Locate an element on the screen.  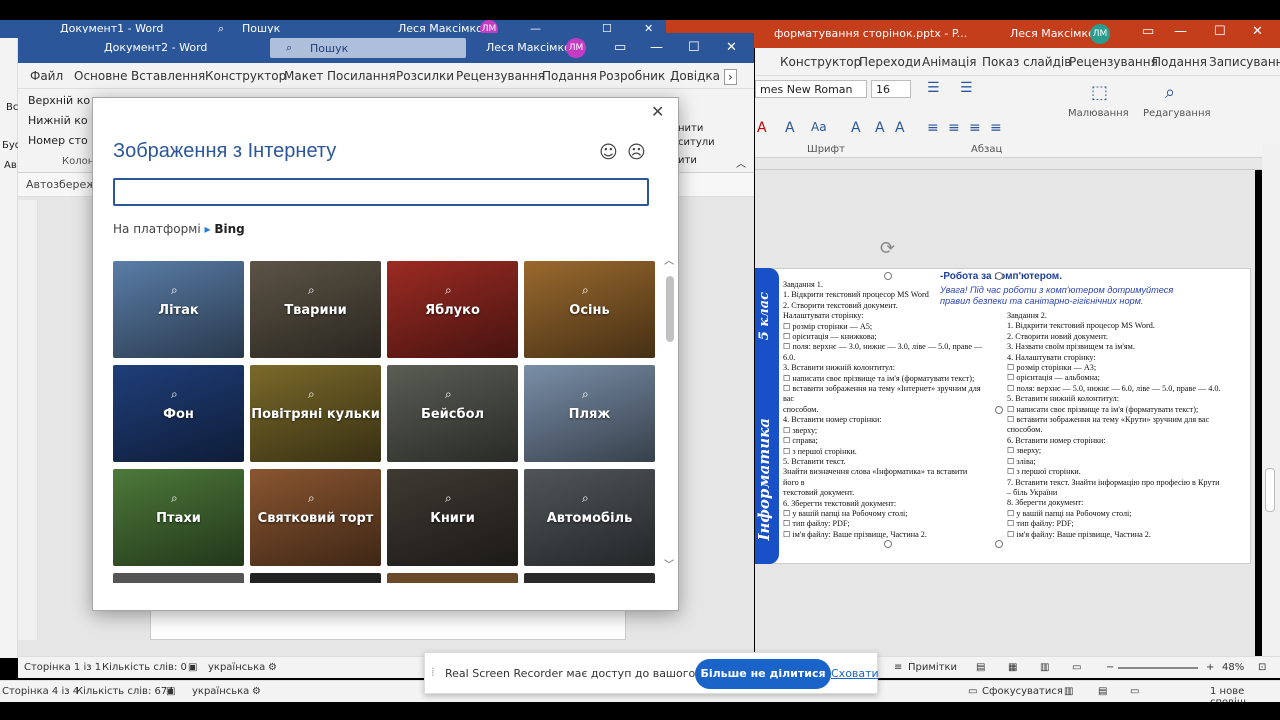
tab-design: Конструктор is located at coordinates (245, 76).